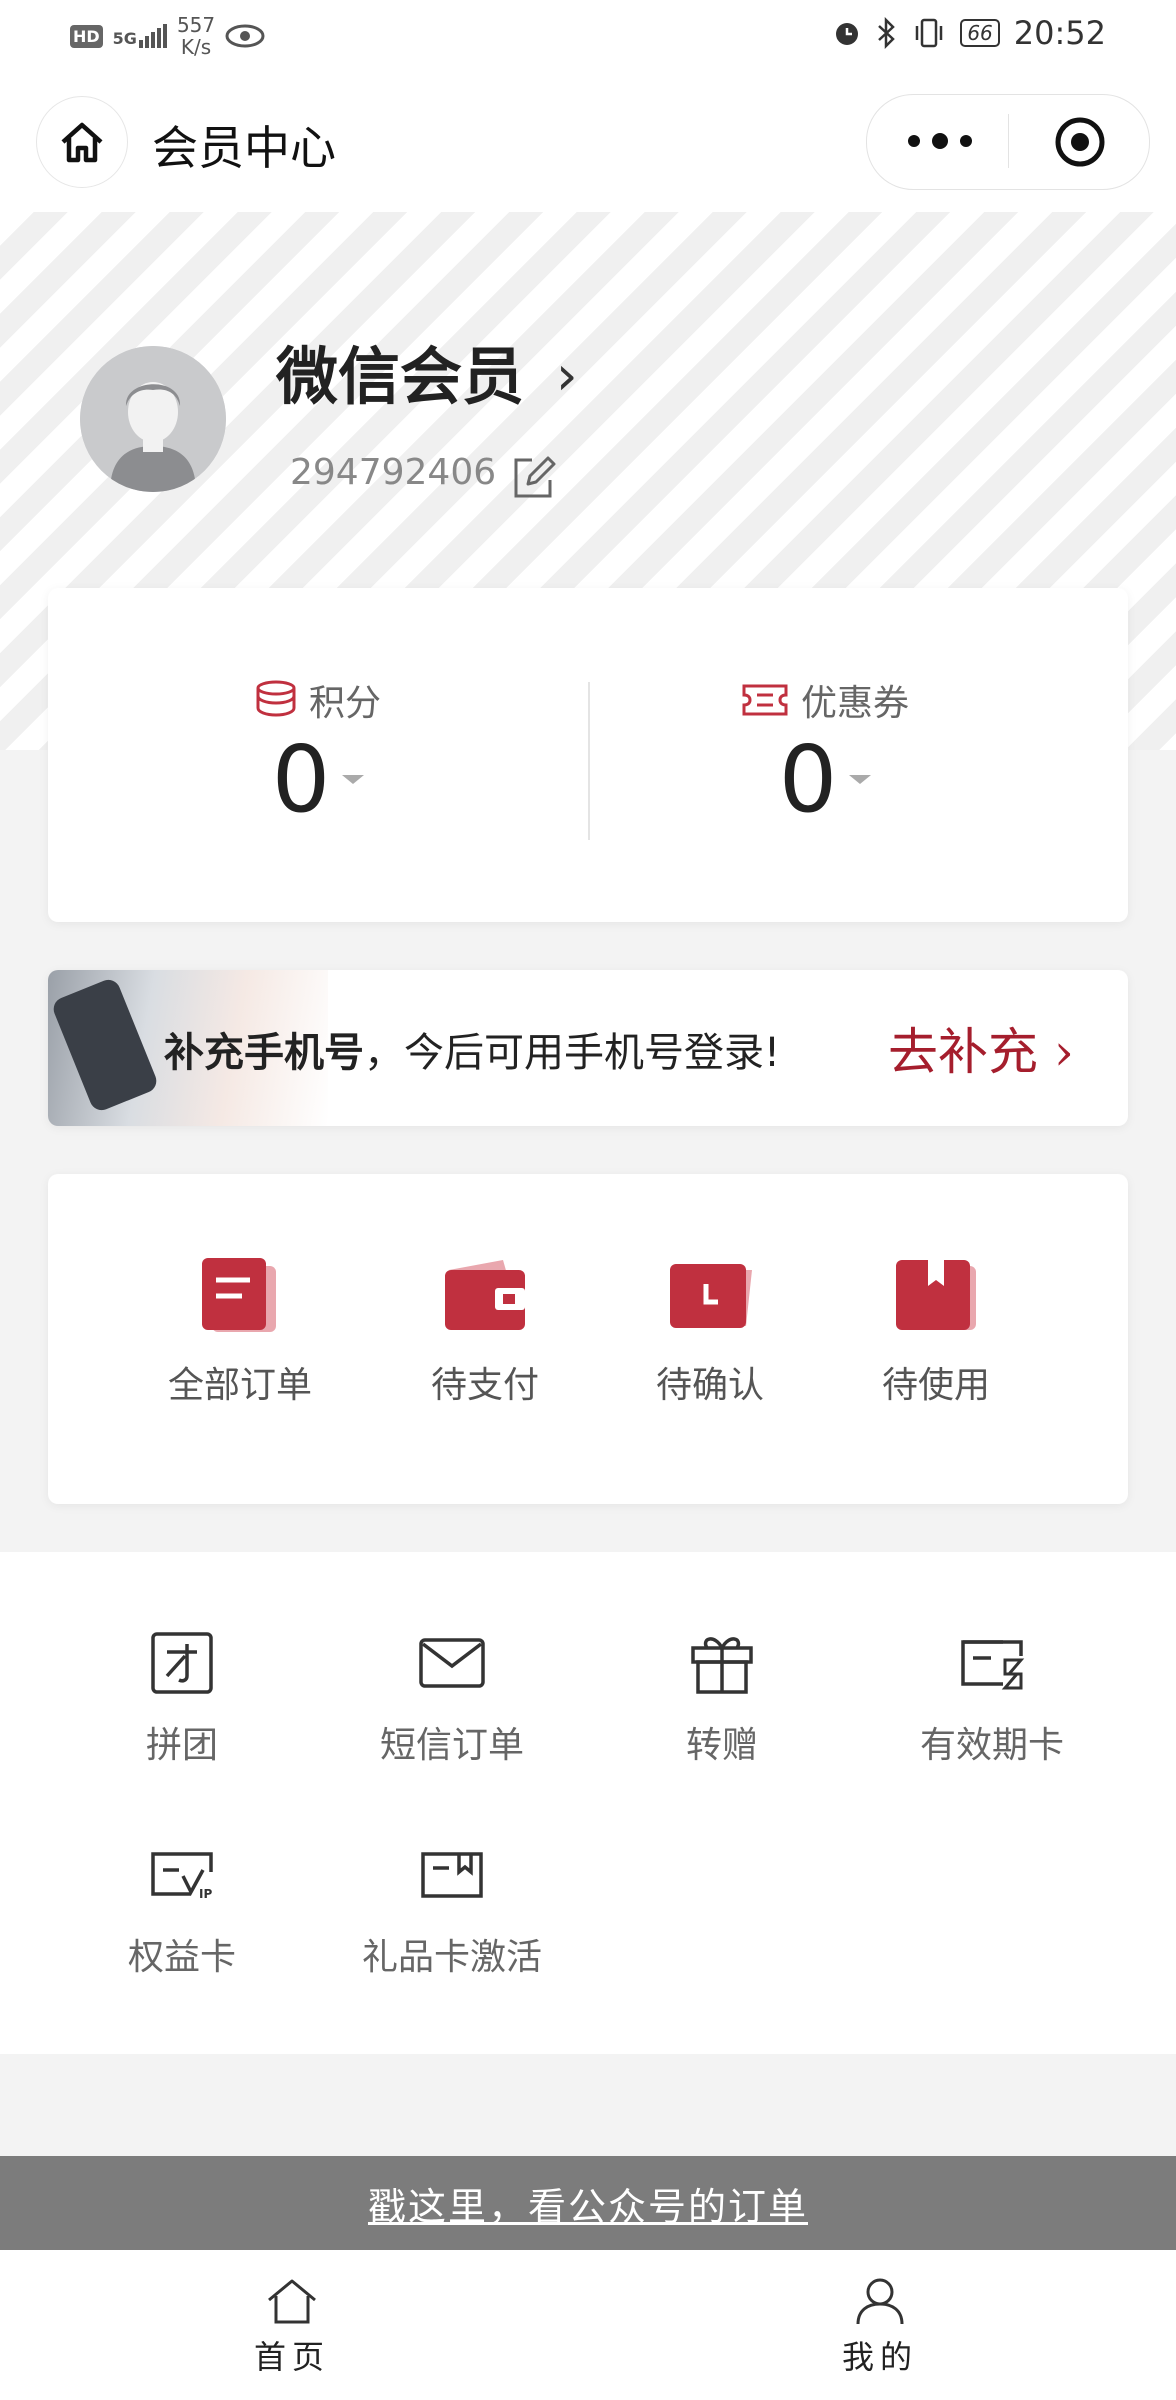  Describe the element at coordinates (400, 371) in the screenshot. I see `username: 微信会员` at that location.